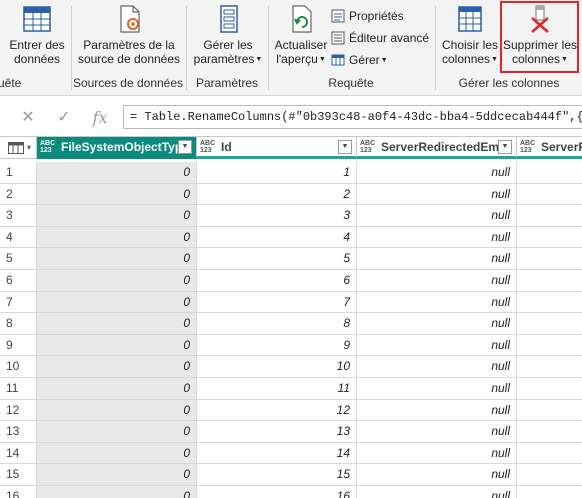 Image resolution: width=582 pixels, height=498 pixels. I want to click on row-number: 13, so click(18, 432).